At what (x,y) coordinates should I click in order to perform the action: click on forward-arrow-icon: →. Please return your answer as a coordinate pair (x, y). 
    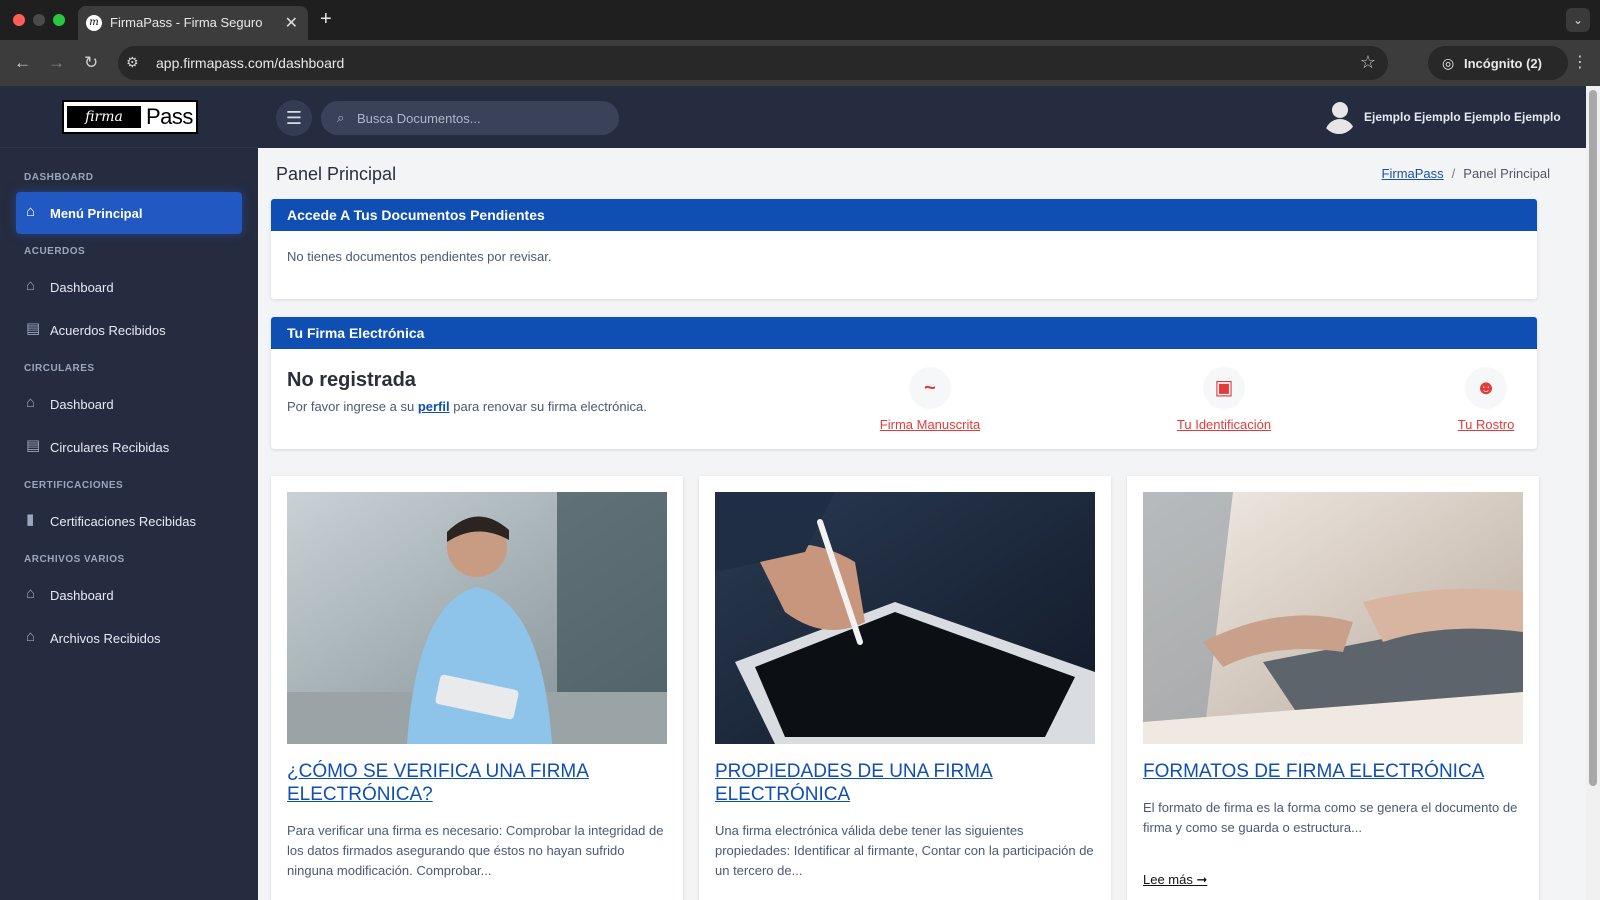
    Looking at the image, I should click on (56, 63).